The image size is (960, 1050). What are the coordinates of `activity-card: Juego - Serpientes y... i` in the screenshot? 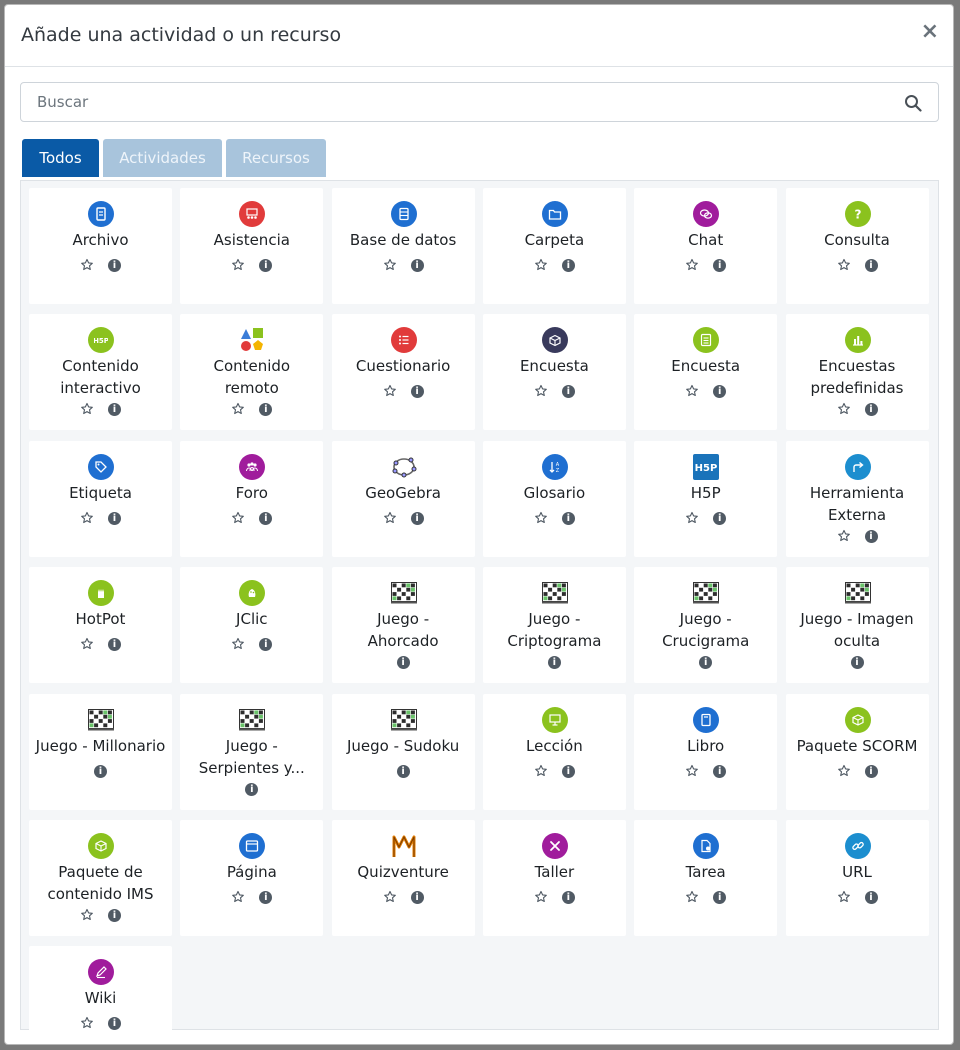 It's located at (252, 751).